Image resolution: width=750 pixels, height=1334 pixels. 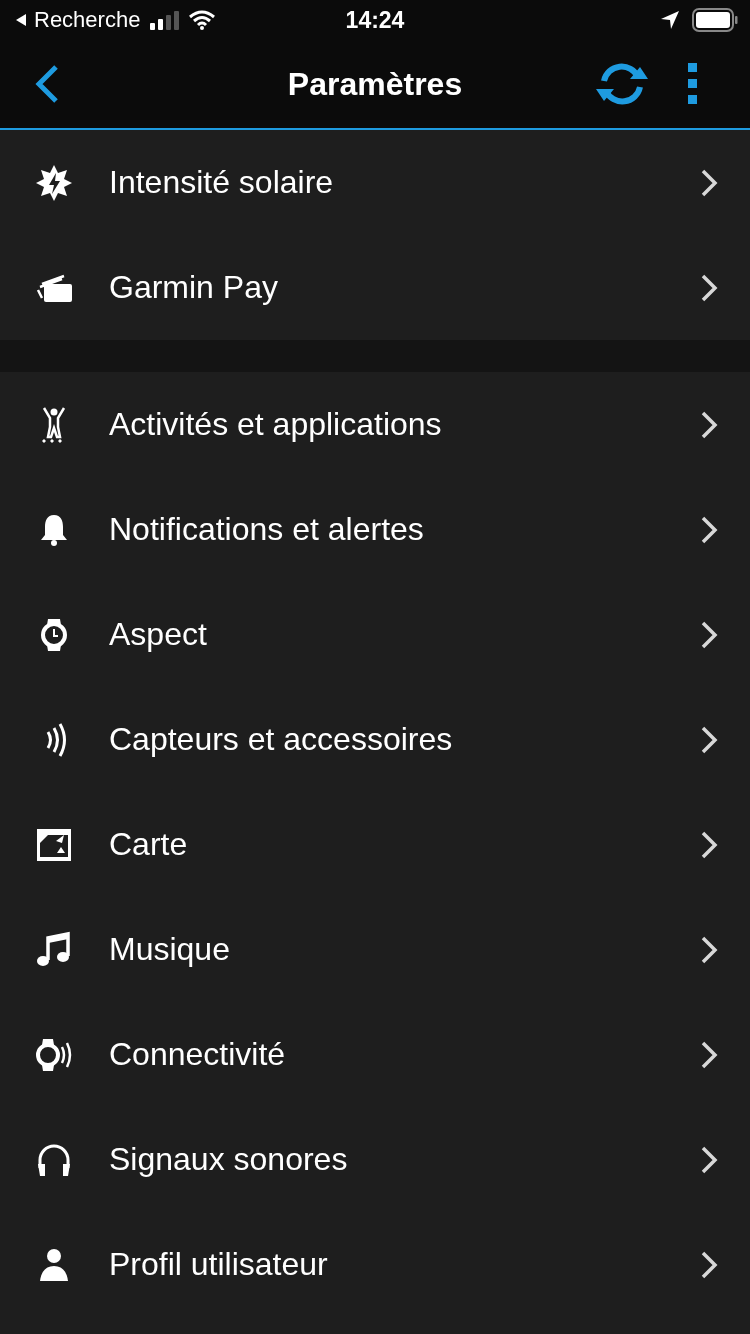 What do you see at coordinates (715, 20) in the screenshot?
I see `battery-icon` at bounding box center [715, 20].